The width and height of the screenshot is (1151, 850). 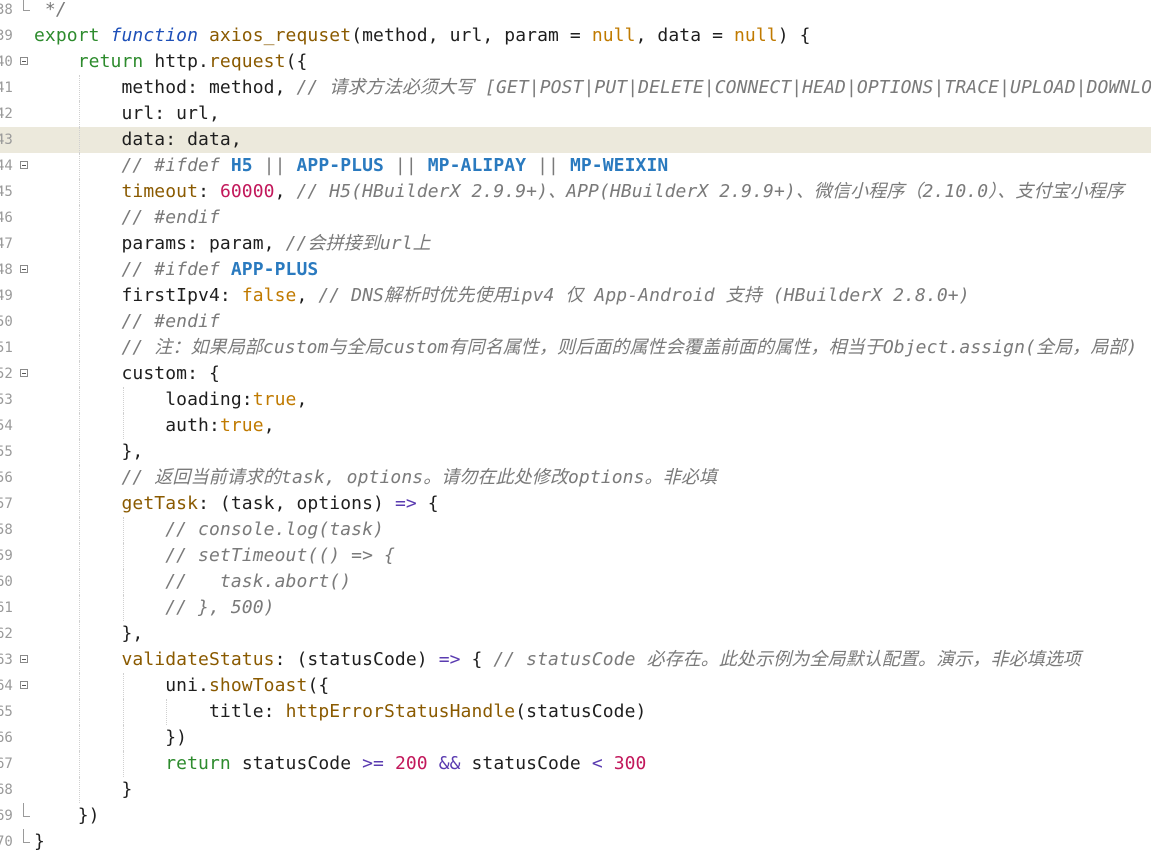 What do you see at coordinates (575, 504) in the screenshot?
I see `code-line: 57 getTask: (task, options) => {` at bounding box center [575, 504].